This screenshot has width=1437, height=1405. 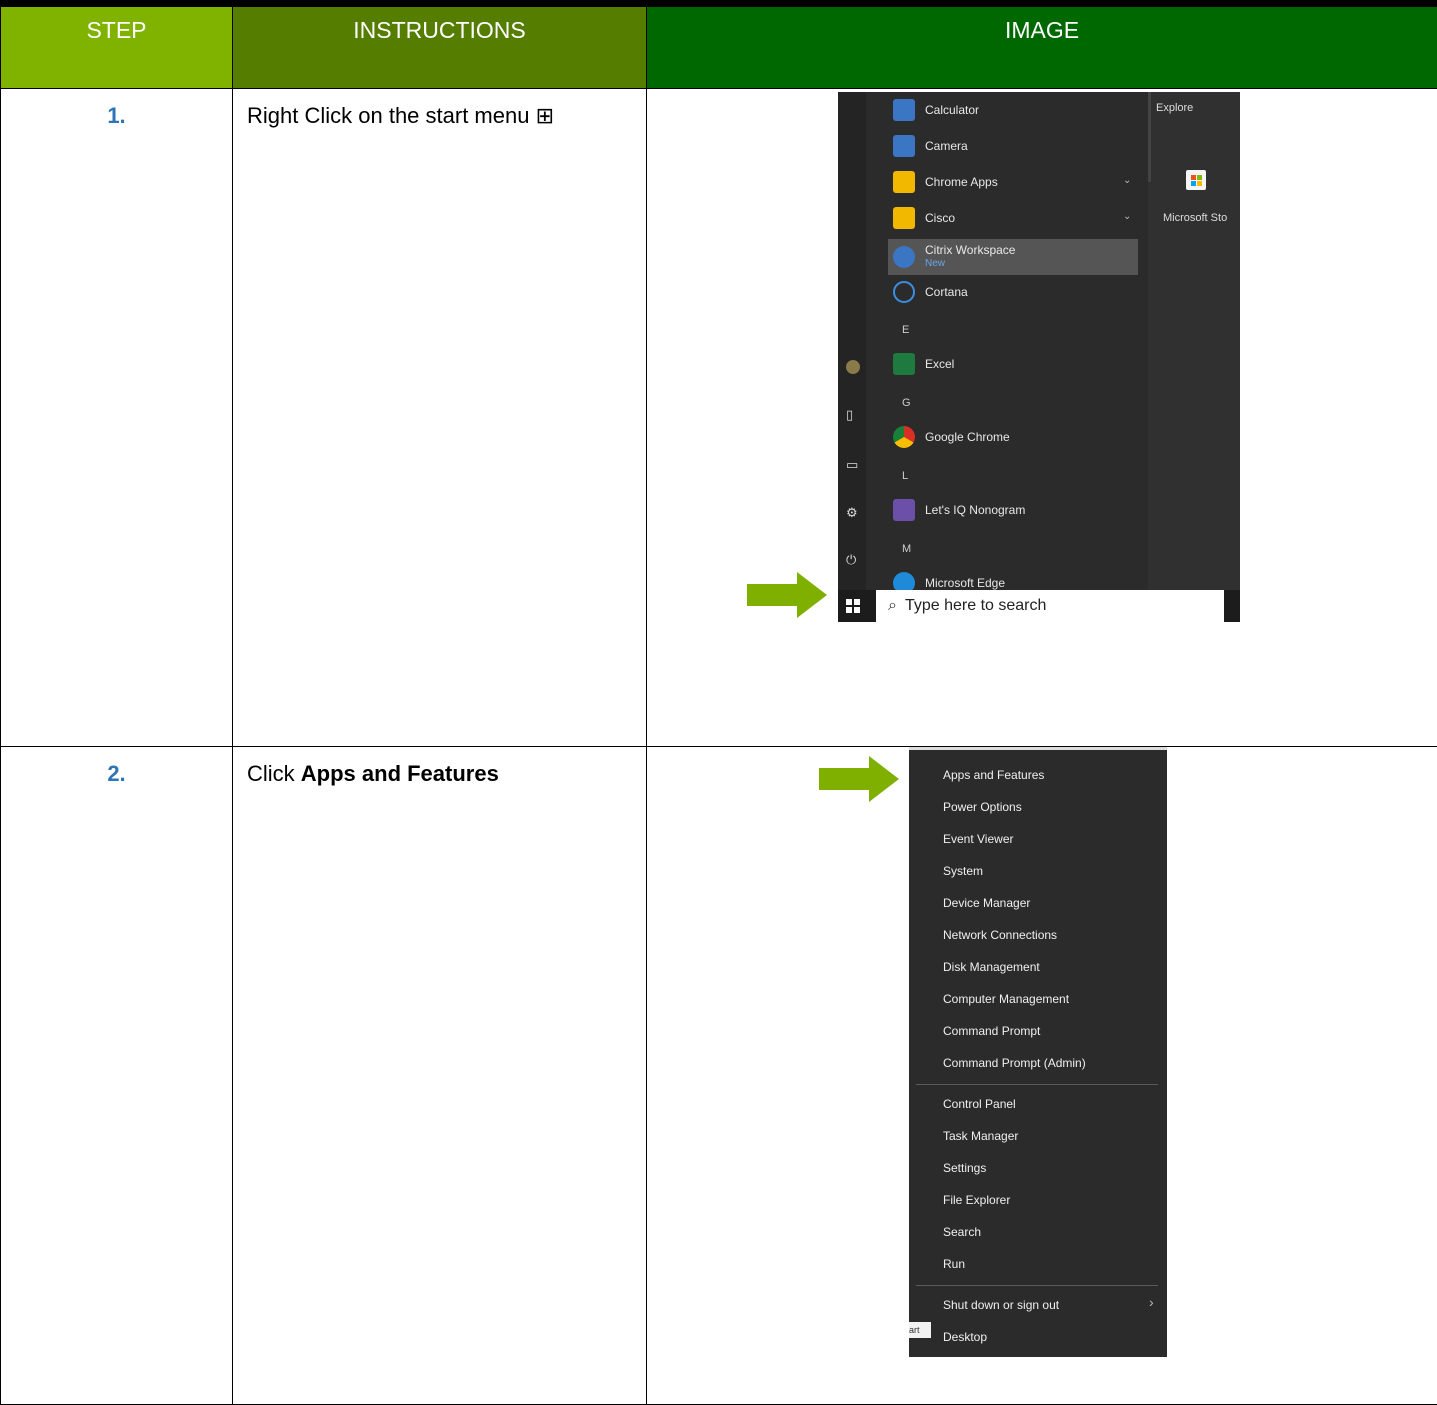 I want to click on list-item: Calculator, so click(x=936, y=110).